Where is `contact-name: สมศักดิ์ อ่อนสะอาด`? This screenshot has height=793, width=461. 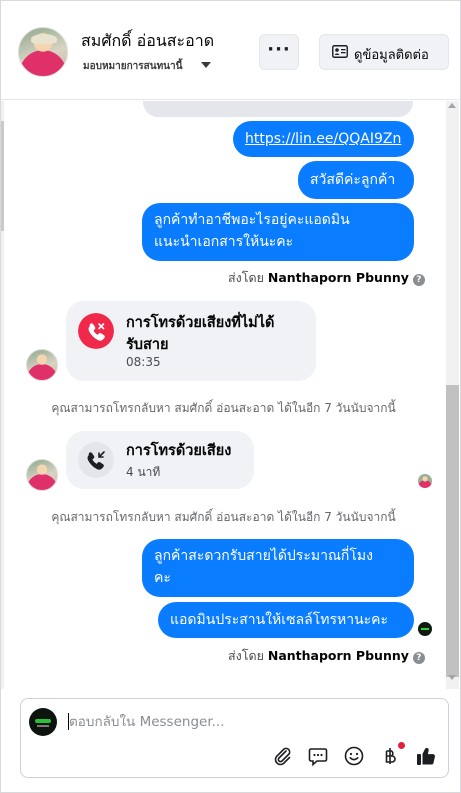
contact-name: สมศักดิ์ อ่อนสะอาด is located at coordinates (147, 41).